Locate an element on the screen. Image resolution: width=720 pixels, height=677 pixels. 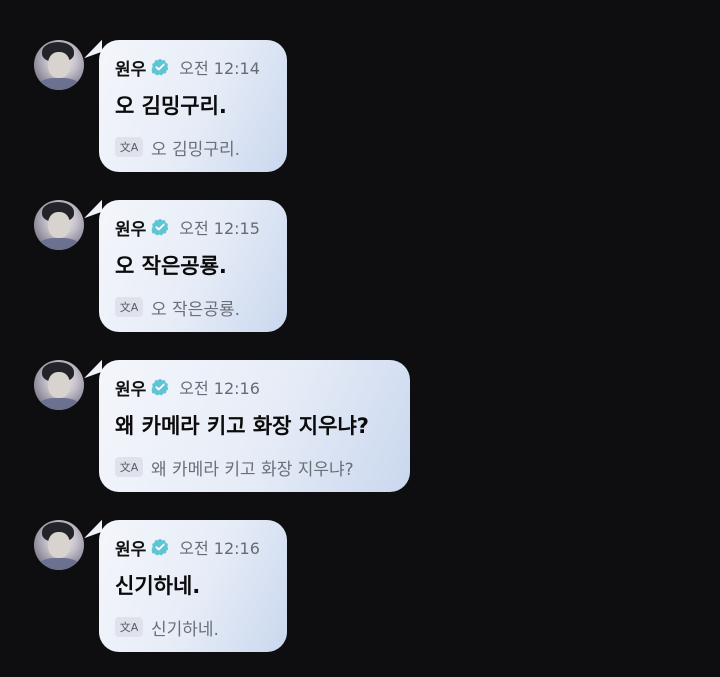
translation-text: 신기하네. is located at coordinates (185, 629).